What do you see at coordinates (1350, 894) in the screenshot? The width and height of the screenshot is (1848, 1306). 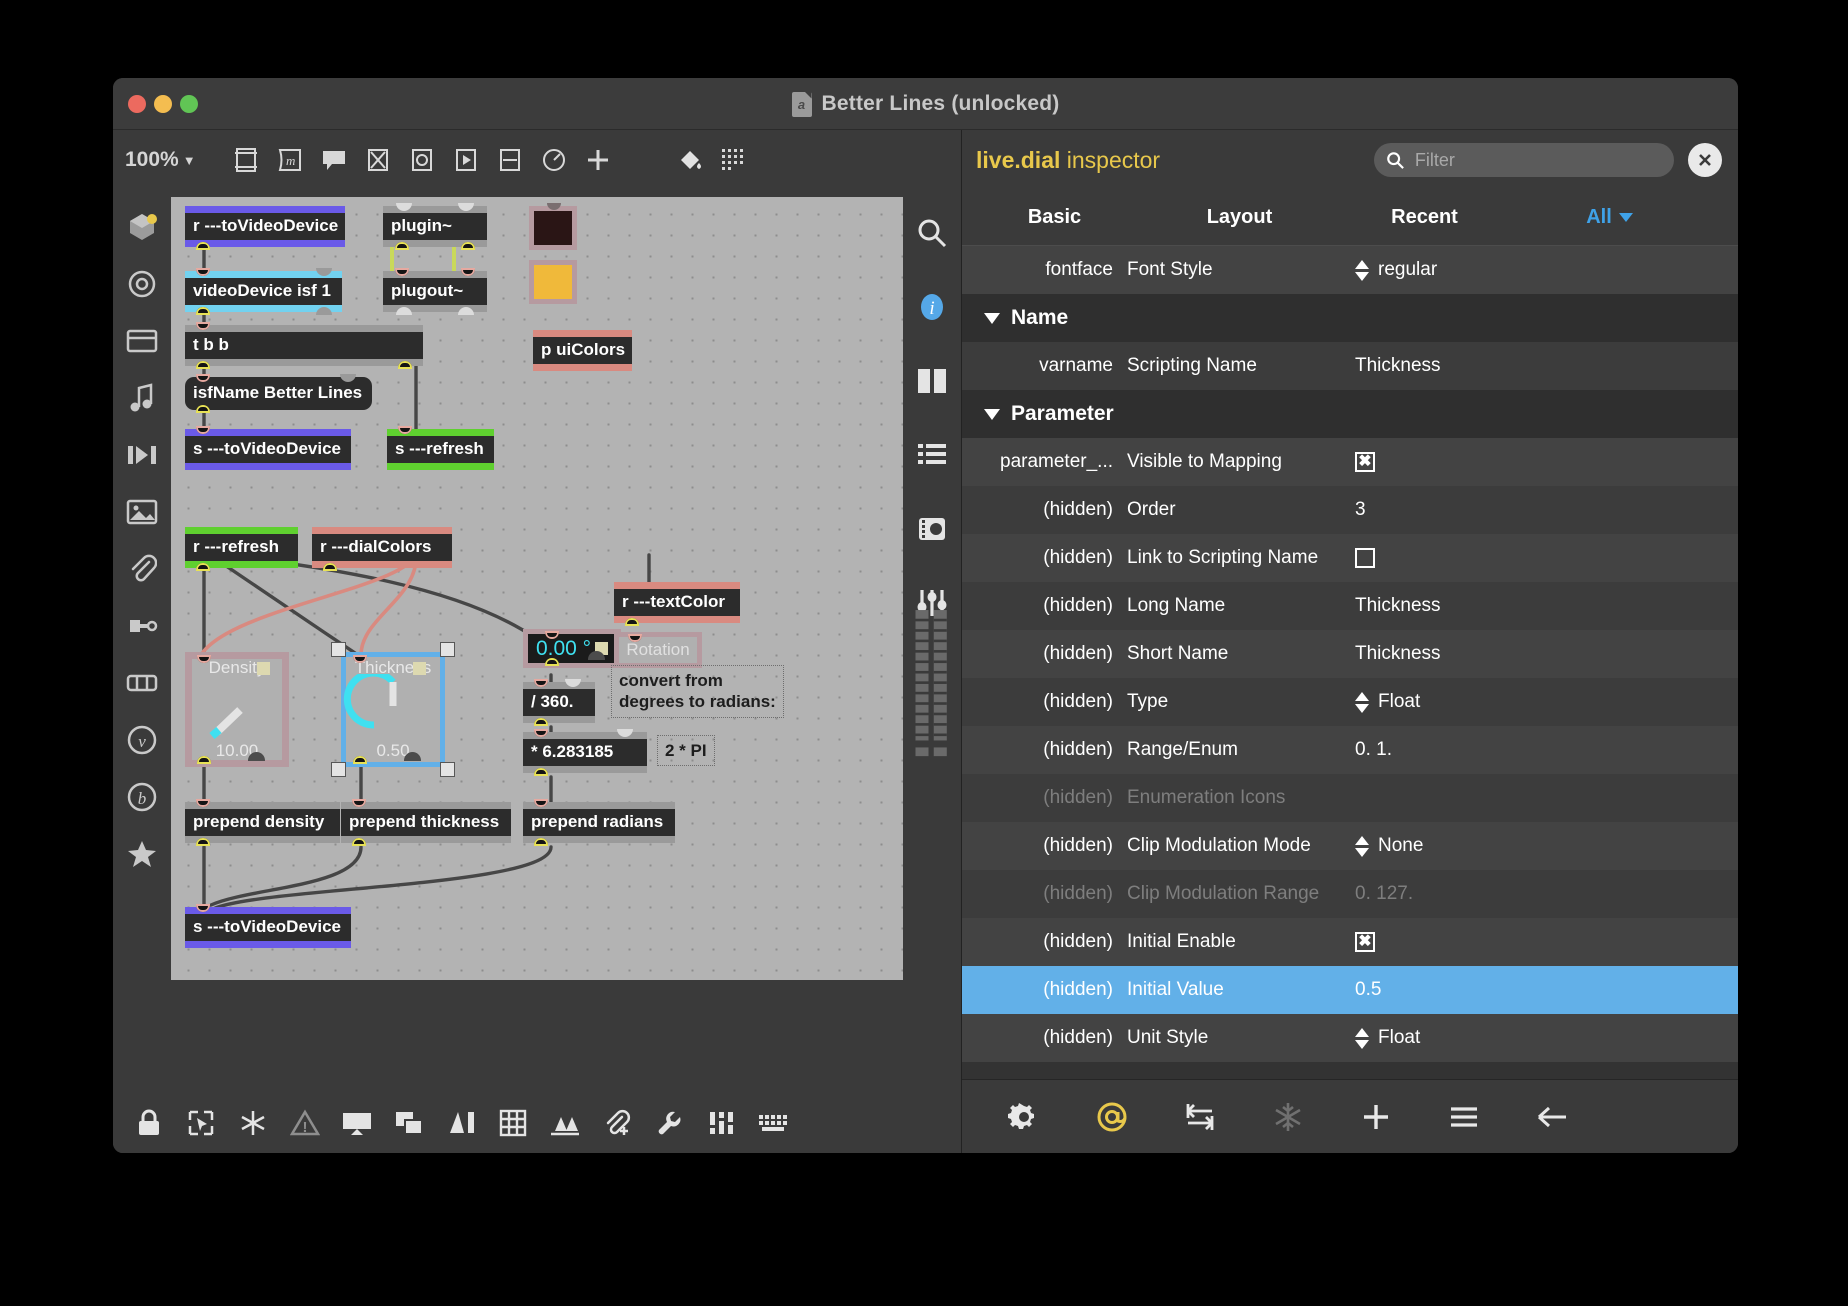 I see `inspector-row: (hidden) Clip Modulation Range 0. 127.` at bounding box center [1350, 894].